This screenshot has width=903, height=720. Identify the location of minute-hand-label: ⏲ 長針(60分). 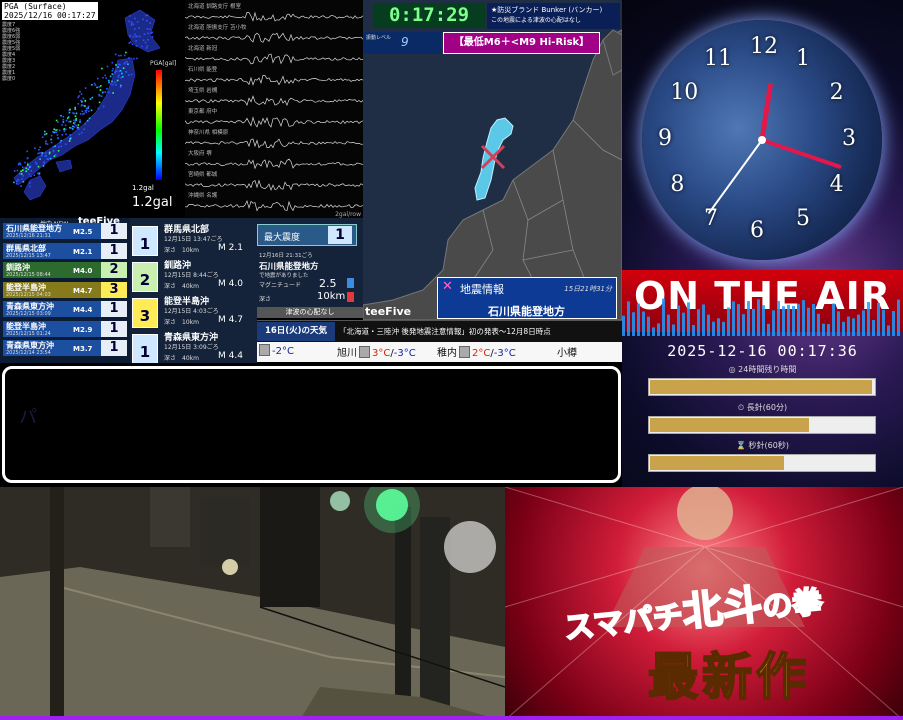
(762, 407).